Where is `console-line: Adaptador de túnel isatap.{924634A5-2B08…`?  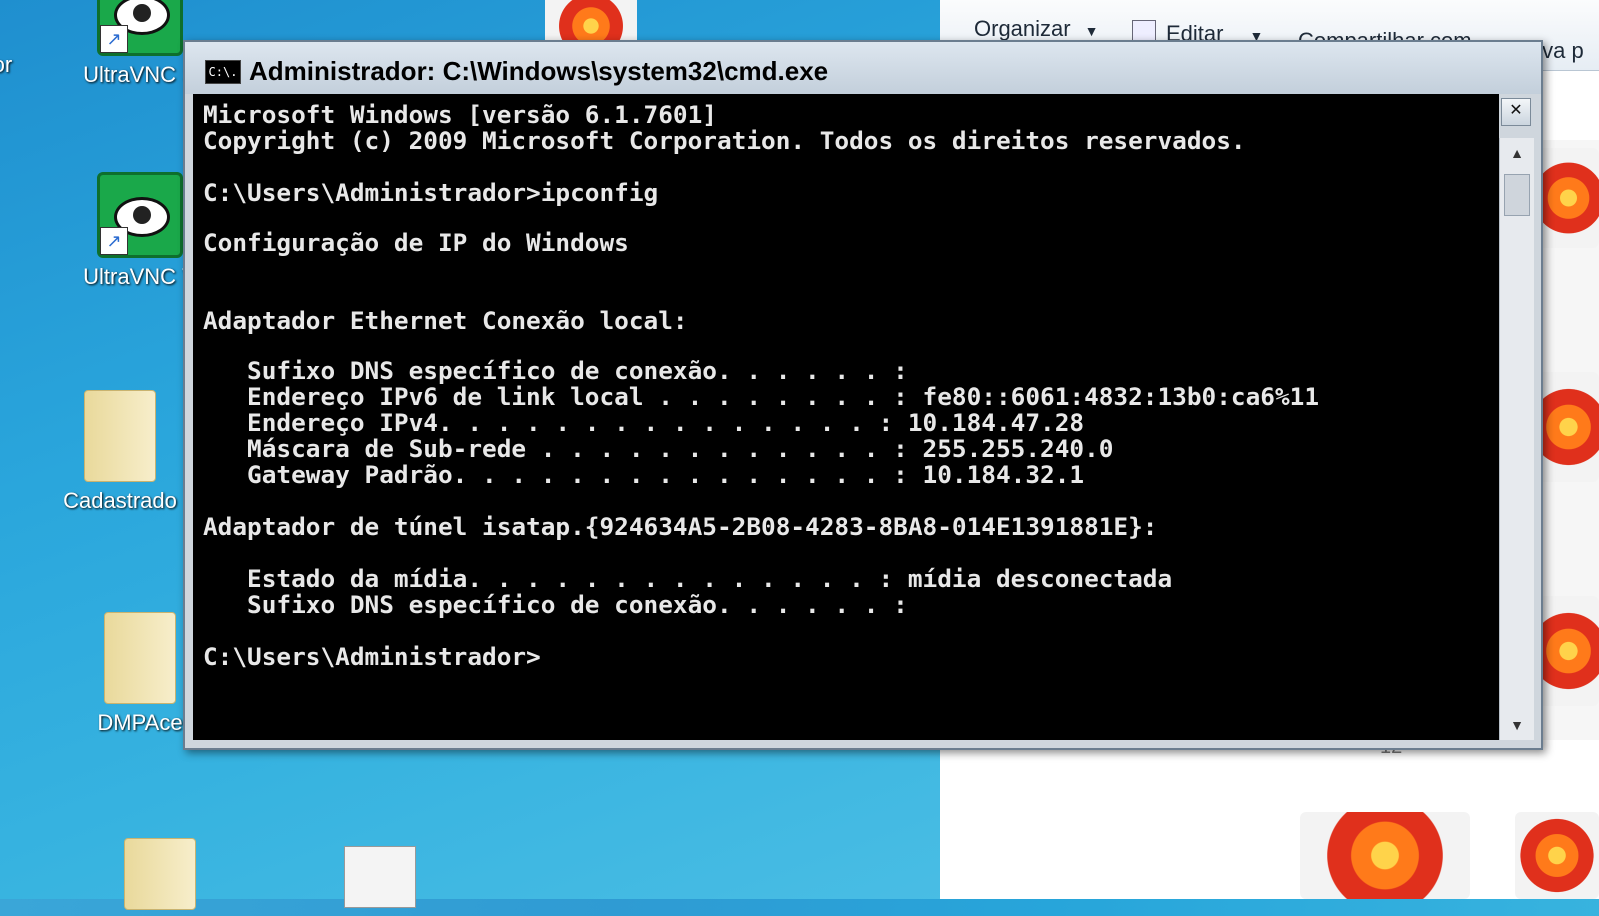
console-line: Adaptador de túnel isatap.{924634A5-2B08… is located at coordinates (680, 526).